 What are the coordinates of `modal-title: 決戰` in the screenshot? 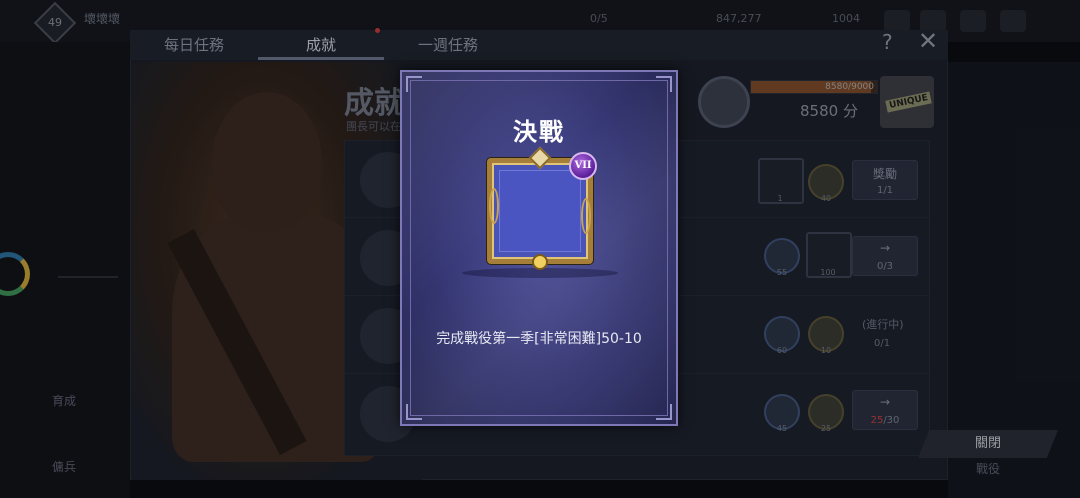 It's located at (539, 132).